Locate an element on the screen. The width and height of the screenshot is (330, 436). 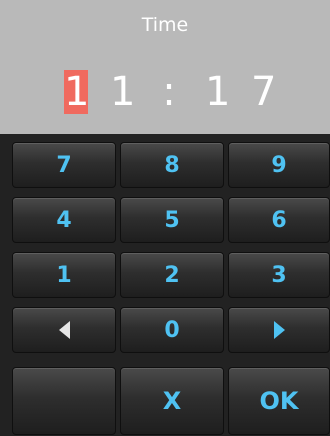
right-triangle-icon is located at coordinates (279, 330).